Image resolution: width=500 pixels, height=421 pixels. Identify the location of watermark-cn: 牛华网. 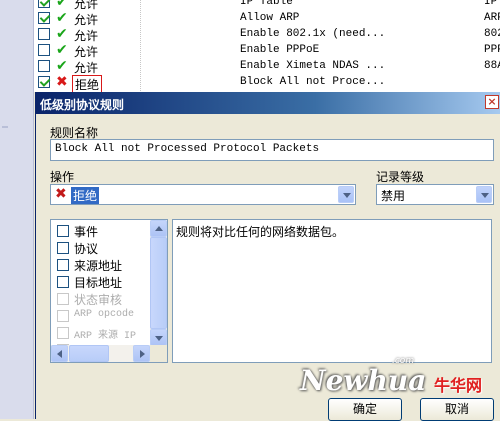
(458, 385).